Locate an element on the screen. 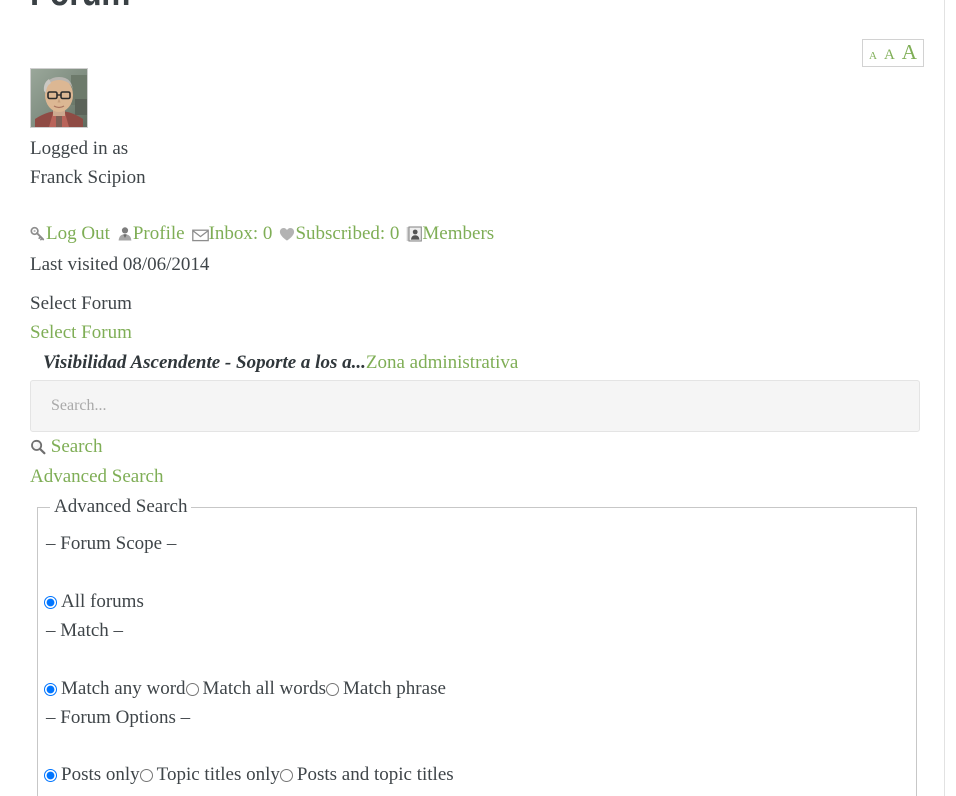 Image resolution: width=956 pixels, height=796 pixels. search-submit-link: Search is located at coordinates (77, 446).